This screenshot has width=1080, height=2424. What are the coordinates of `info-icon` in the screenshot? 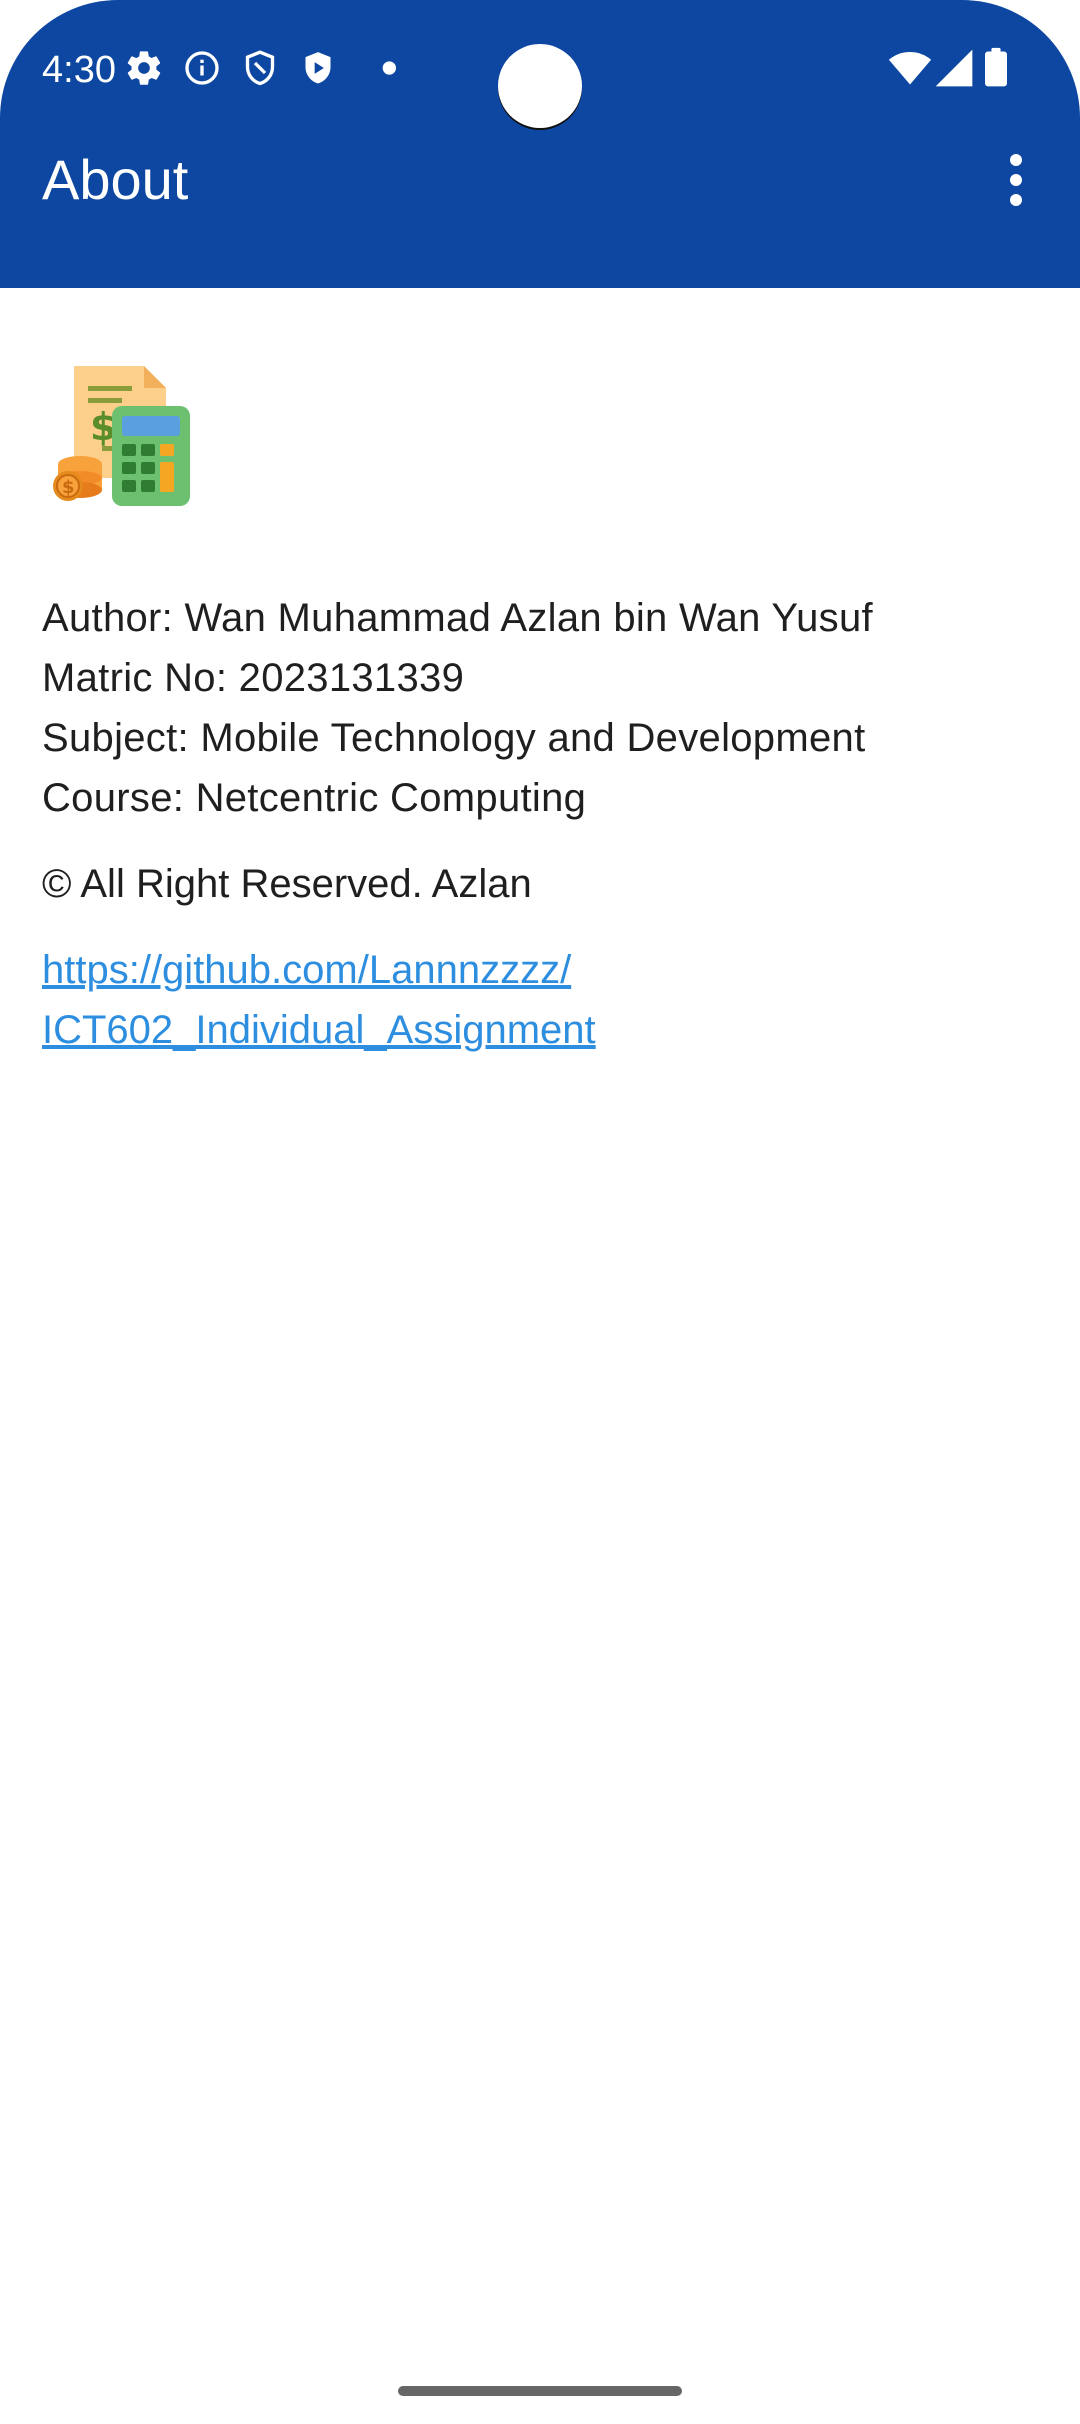 It's located at (202, 68).